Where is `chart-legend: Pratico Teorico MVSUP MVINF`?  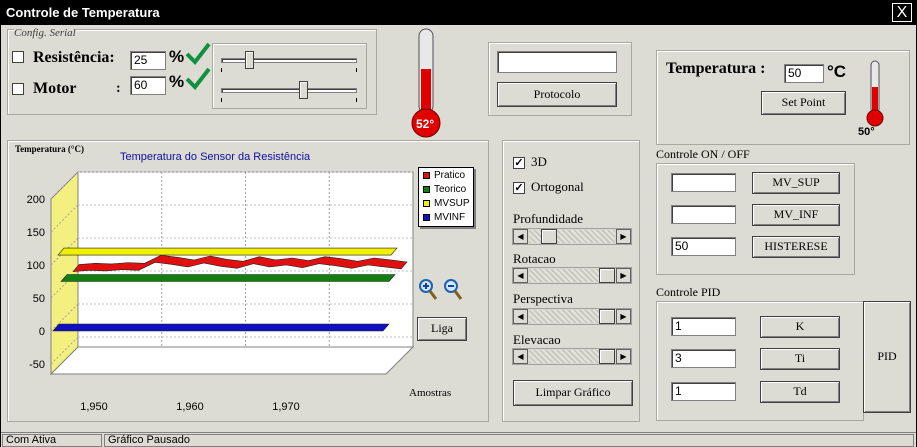 chart-legend: Pratico Teorico MVSUP MVINF is located at coordinates (446, 197).